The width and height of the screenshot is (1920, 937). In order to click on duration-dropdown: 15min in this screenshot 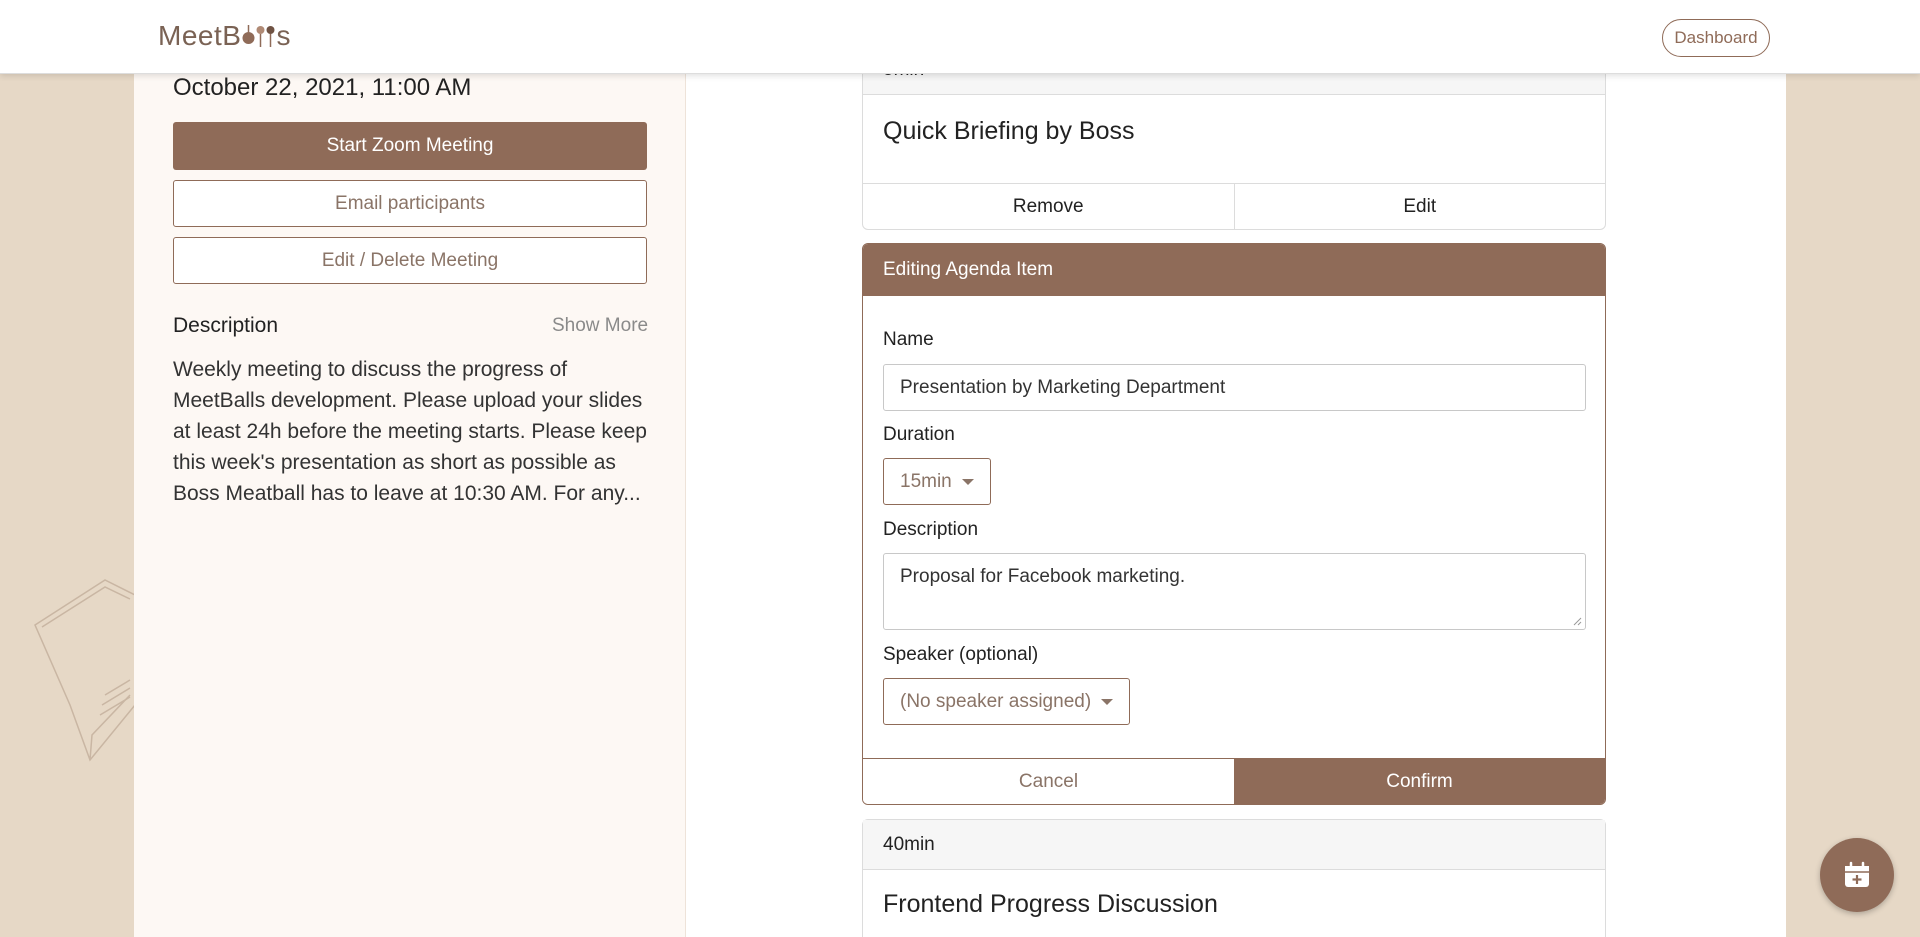, I will do `click(937, 481)`.